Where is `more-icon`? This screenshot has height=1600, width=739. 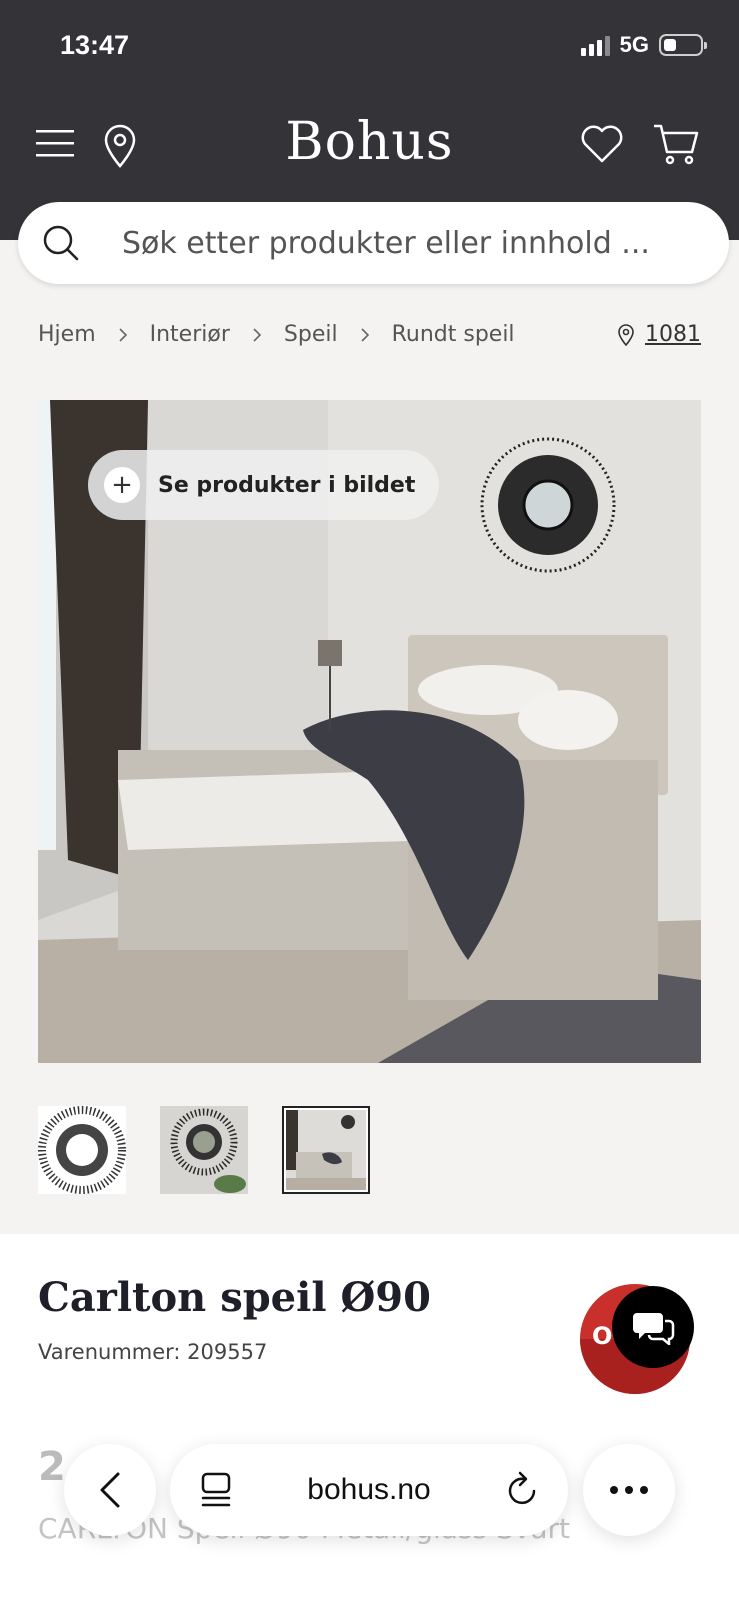
more-icon is located at coordinates (629, 1490).